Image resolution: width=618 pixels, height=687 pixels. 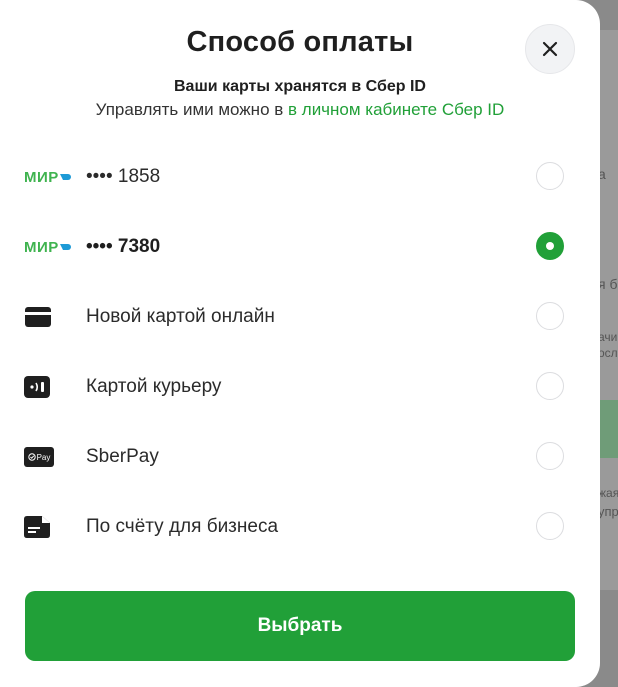 What do you see at coordinates (608, 493) in the screenshot?
I see `background-text: жая` at bounding box center [608, 493].